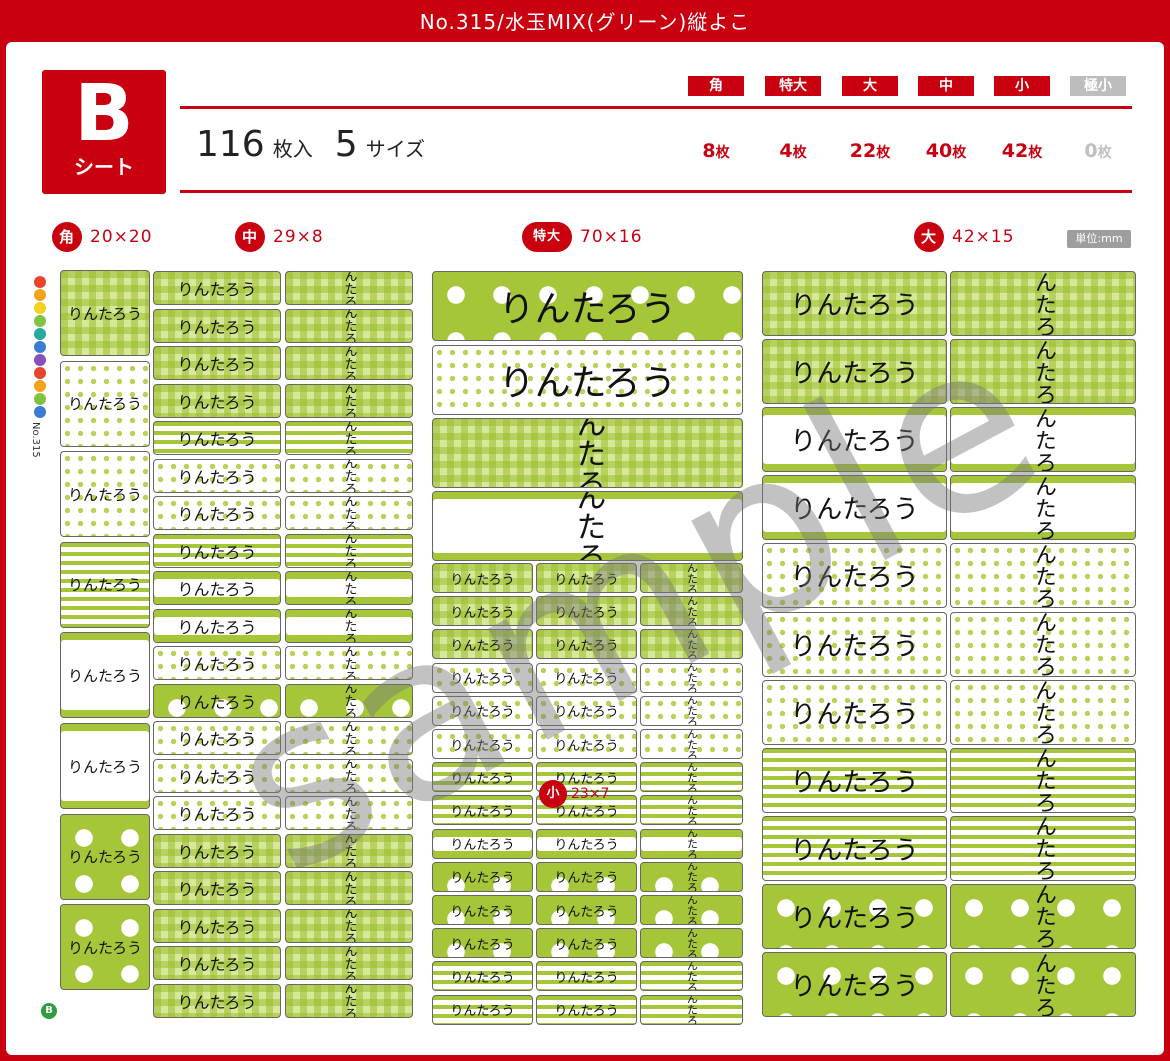 The height and width of the screenshot is (1061, 1170). I want to click on sheet-badge: B シート, so click(104, 132).